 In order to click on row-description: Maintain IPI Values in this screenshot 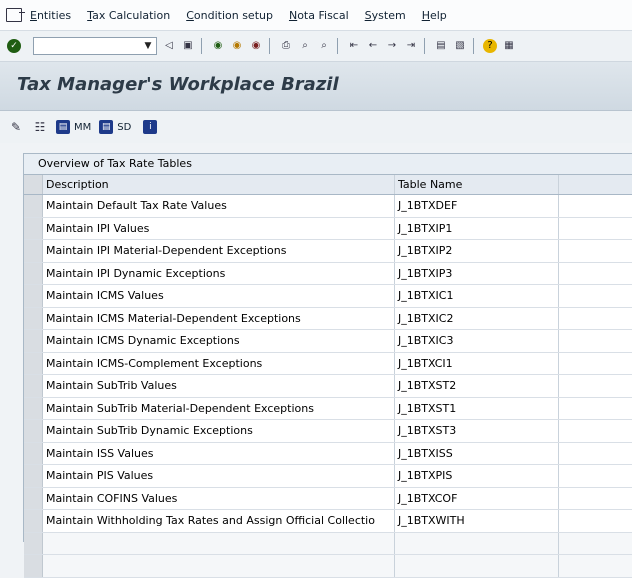, I will do `click(219, 228)`.